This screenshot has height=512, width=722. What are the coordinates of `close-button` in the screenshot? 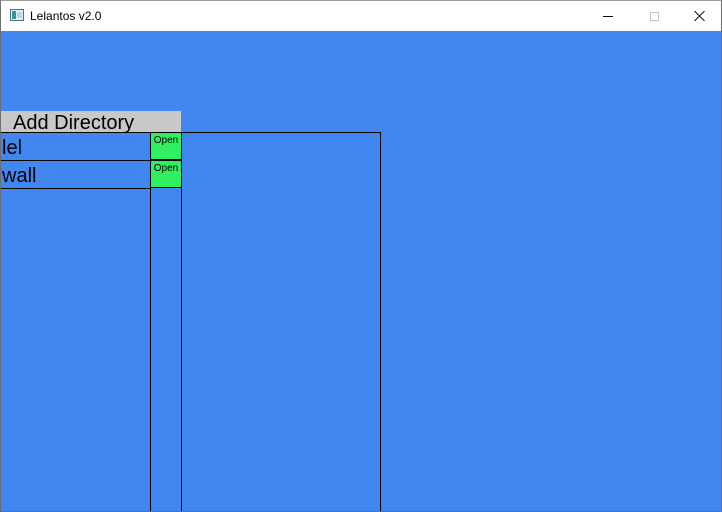 It's located at (698, 16).